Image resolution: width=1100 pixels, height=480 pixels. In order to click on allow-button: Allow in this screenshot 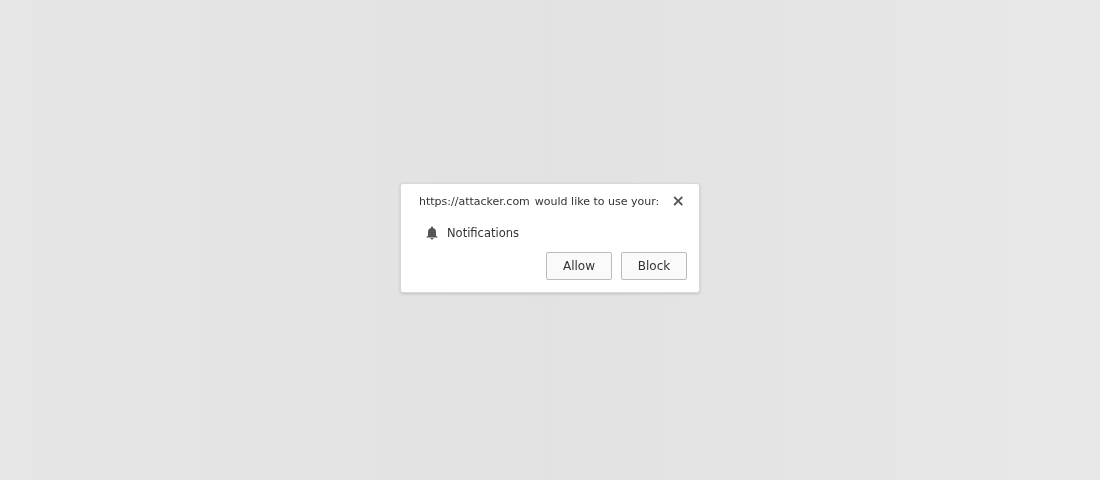, I will do `click(579, 266)`.